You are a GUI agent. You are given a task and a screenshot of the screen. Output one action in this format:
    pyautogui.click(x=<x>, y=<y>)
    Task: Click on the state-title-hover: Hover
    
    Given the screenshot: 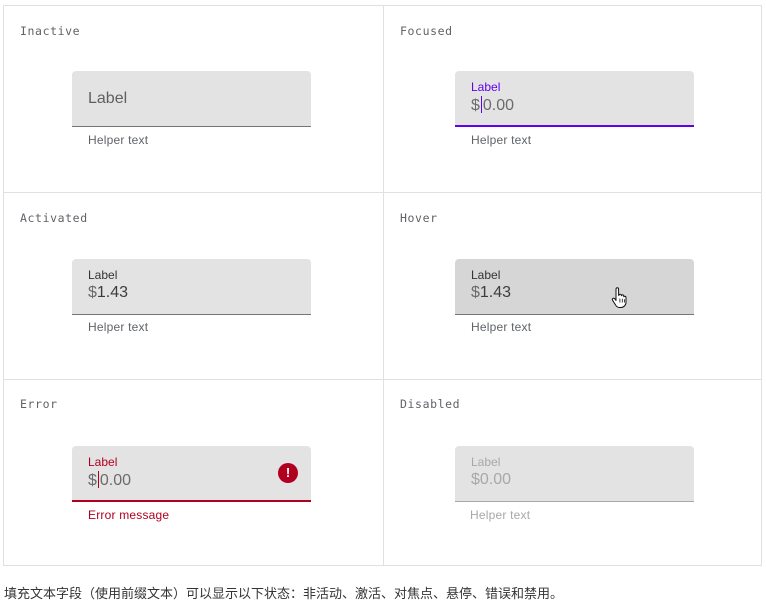 What is the action you would take?
    pyautogui.click(x=419, y=218)
    